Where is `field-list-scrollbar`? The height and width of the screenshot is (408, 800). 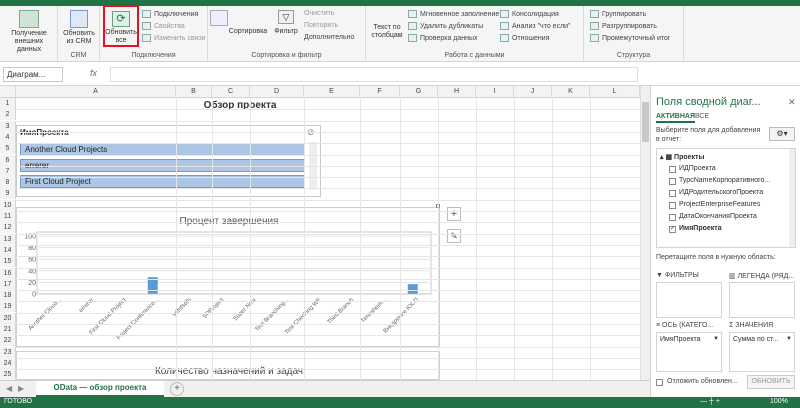 field-list-scrollbar is located at coordinates (792, 198).